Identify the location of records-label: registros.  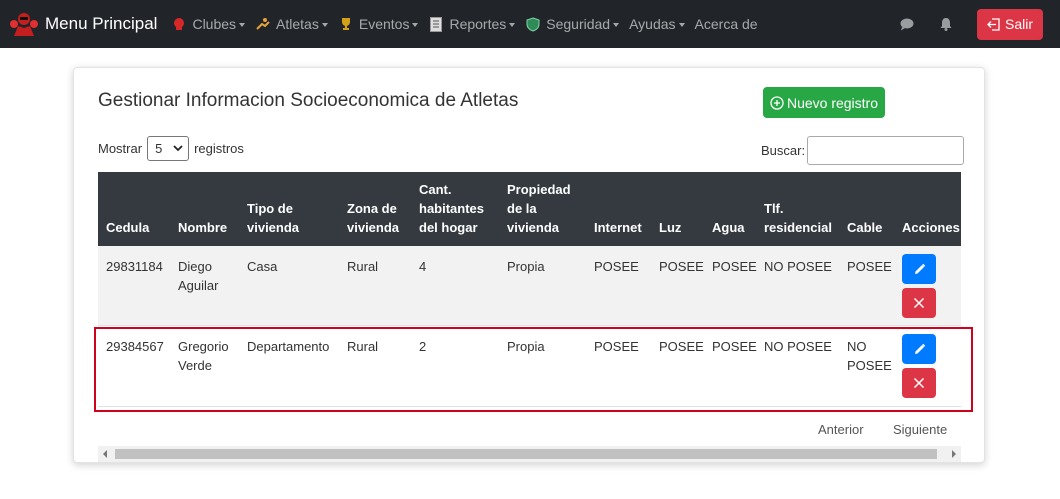
(219, 148).